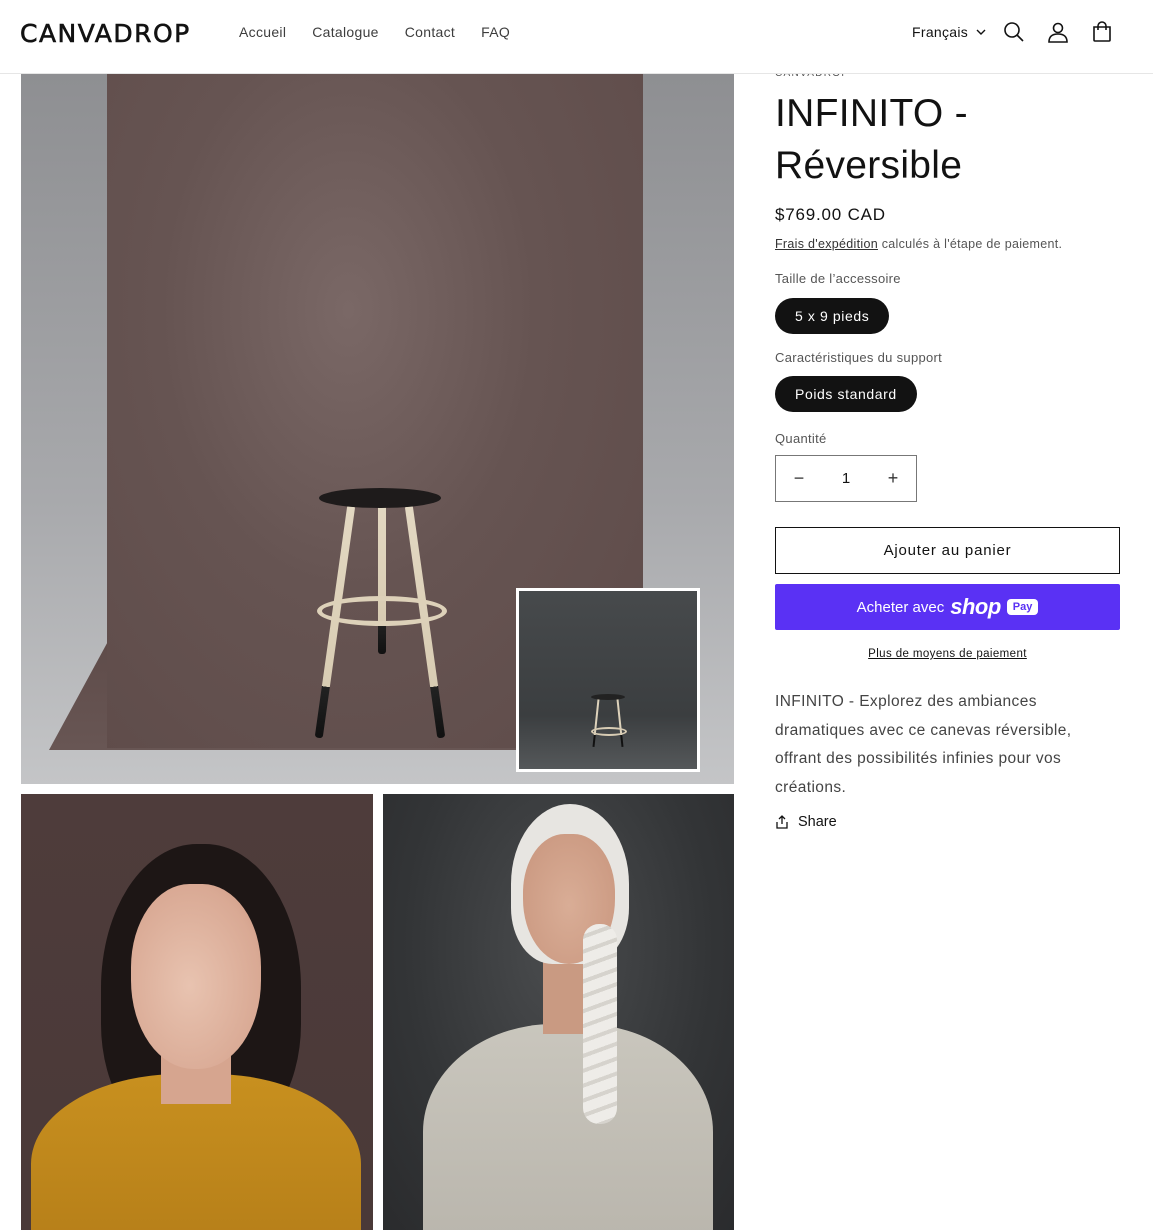  What do you see at coordinates (1102, 32) in the screenshot?
I see `cart-icon` at bounding box center [1102, 32].